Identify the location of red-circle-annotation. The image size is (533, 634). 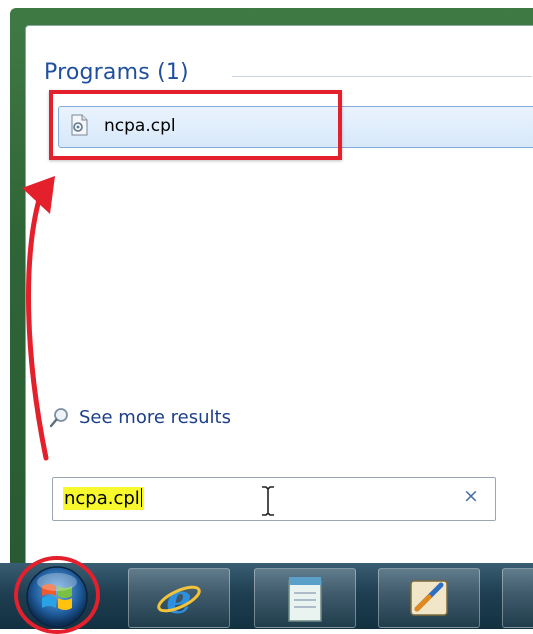
(57, 595).